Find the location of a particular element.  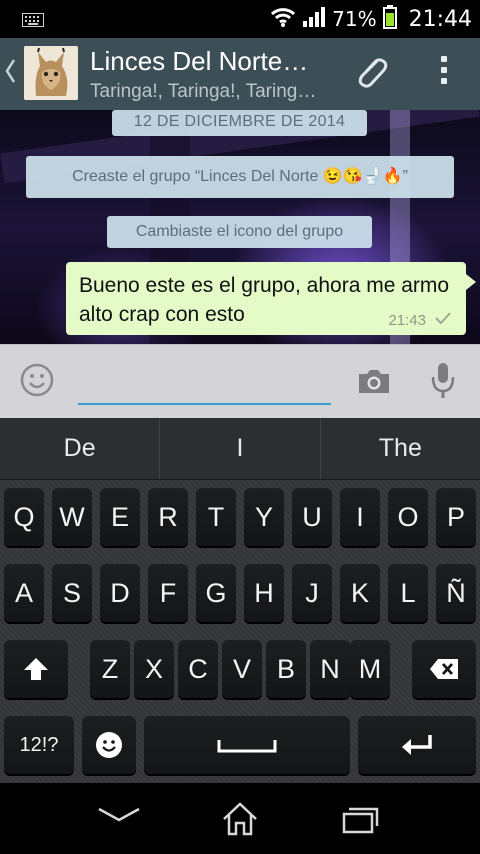

check-icon is located at coordinates (443, 320).